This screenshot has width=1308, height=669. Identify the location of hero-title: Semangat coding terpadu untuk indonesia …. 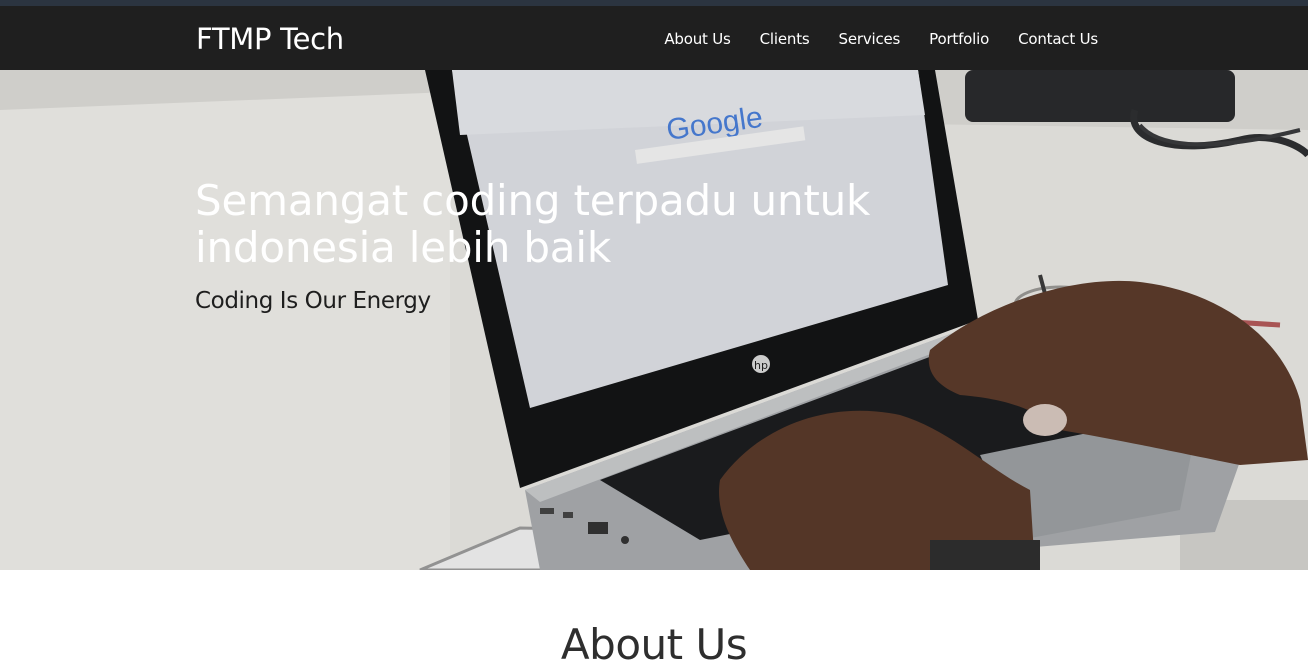
(533, 224).